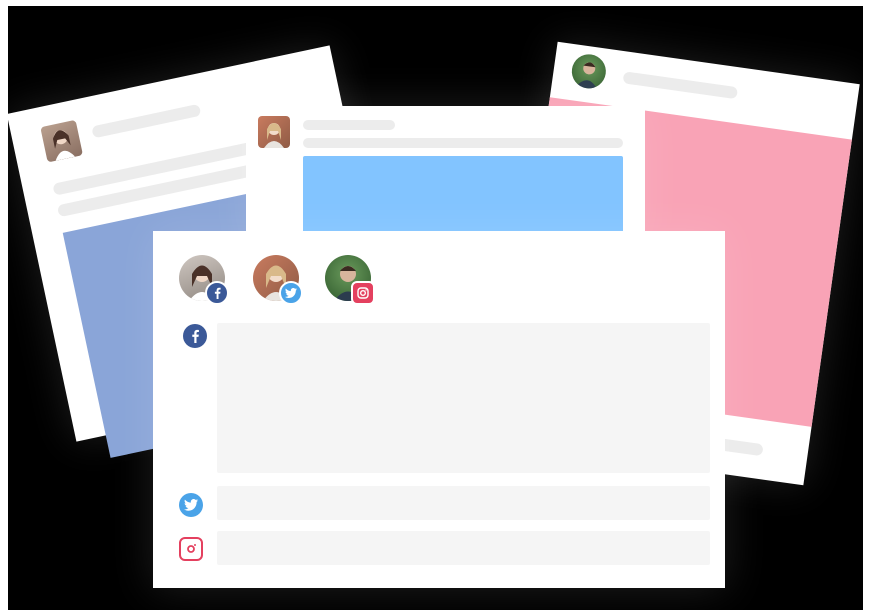 The image size is (870, 616). I want to click on account-twitter, so click(278, 280).